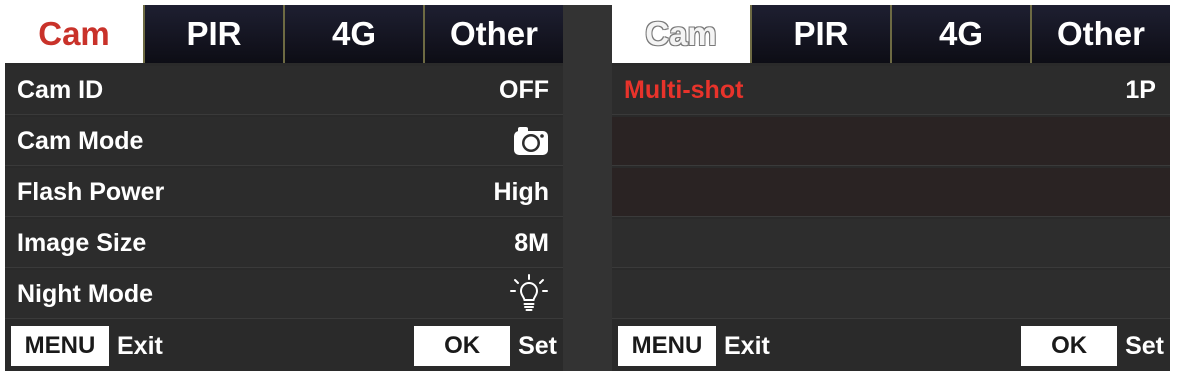 The width and height of the screenshot is (1177, 377). What do you see at coordinates (524, 89) in the screenshot?
I see `setting-value: OFF` at bounding box center [524, 89].